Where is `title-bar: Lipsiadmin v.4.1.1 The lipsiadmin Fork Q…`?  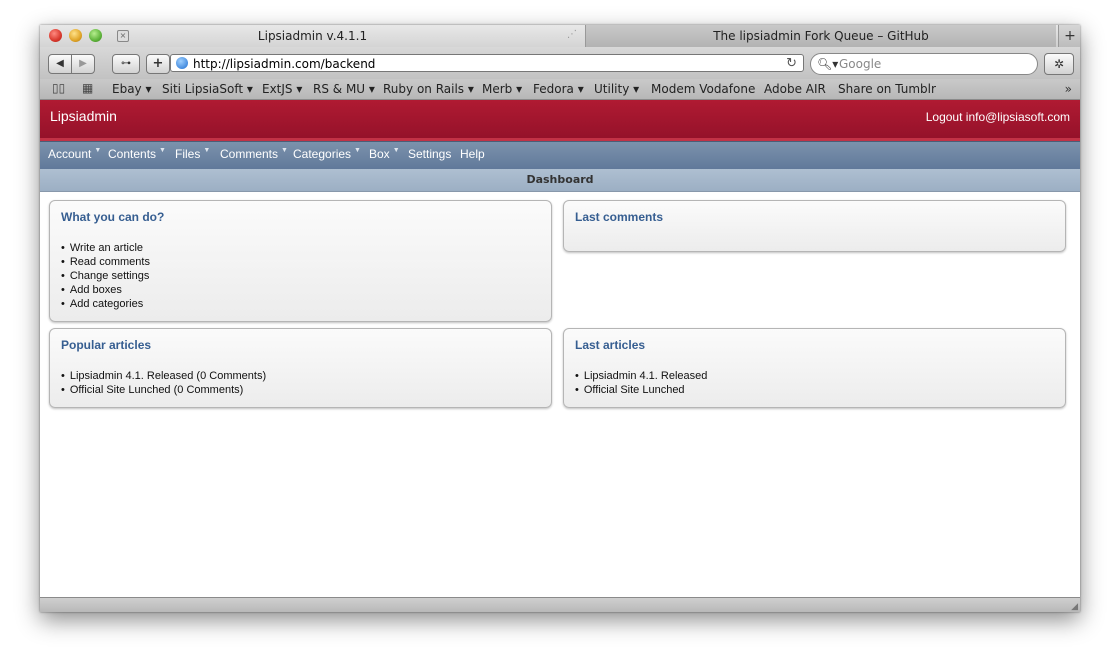 title-bar: Lipsiadmin v.4.1.1 The lipsiadmin Fork Q… is located at coordinates (560, 36).